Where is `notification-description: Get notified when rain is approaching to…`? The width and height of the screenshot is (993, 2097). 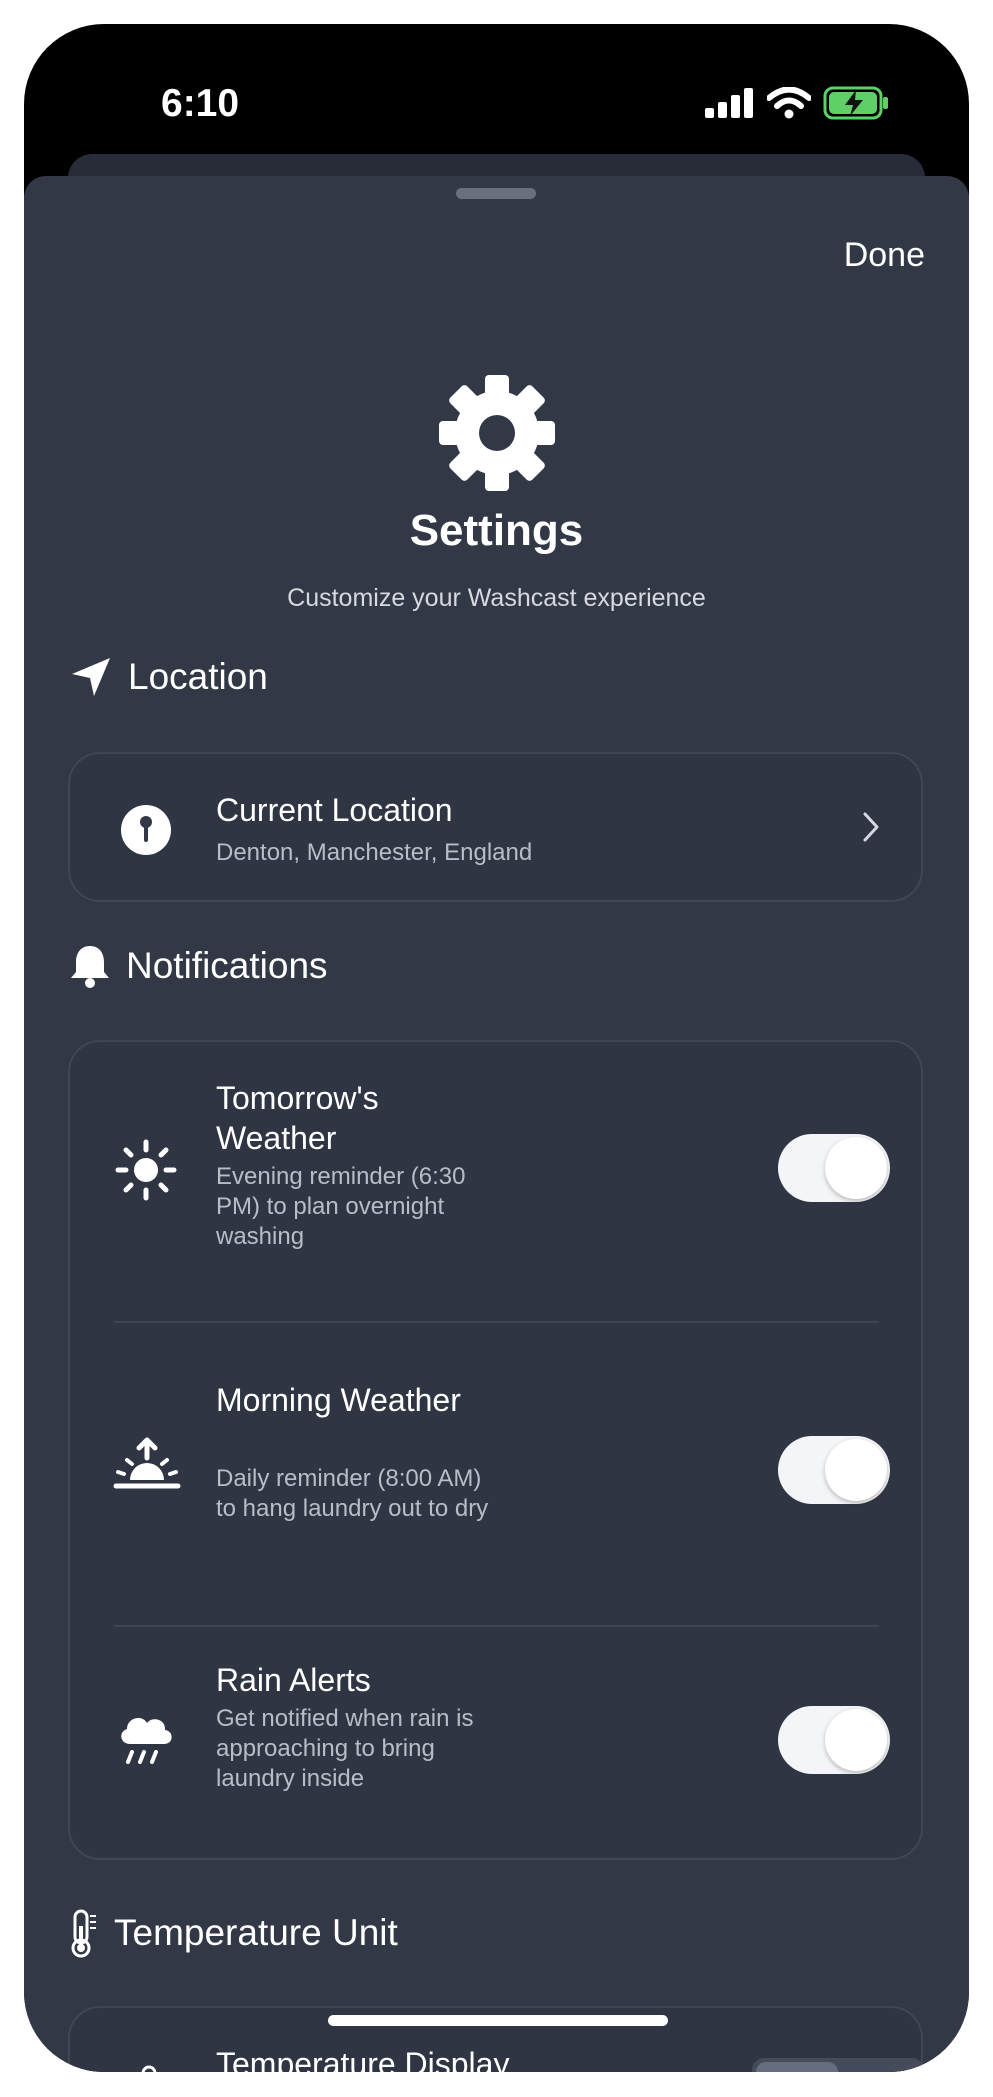 notification-description: Get notified when rain is approaching to… is located at coordinates (345, 1748).